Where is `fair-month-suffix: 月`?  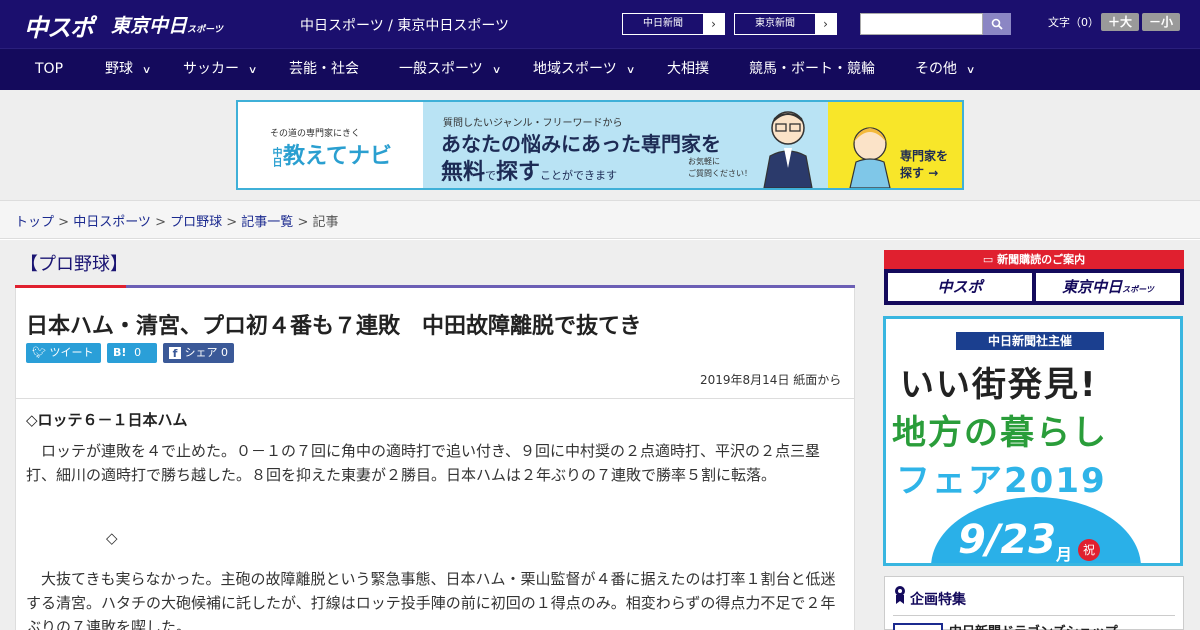
fair-month-suffix: 月 is located at coordinates (1064, 552).